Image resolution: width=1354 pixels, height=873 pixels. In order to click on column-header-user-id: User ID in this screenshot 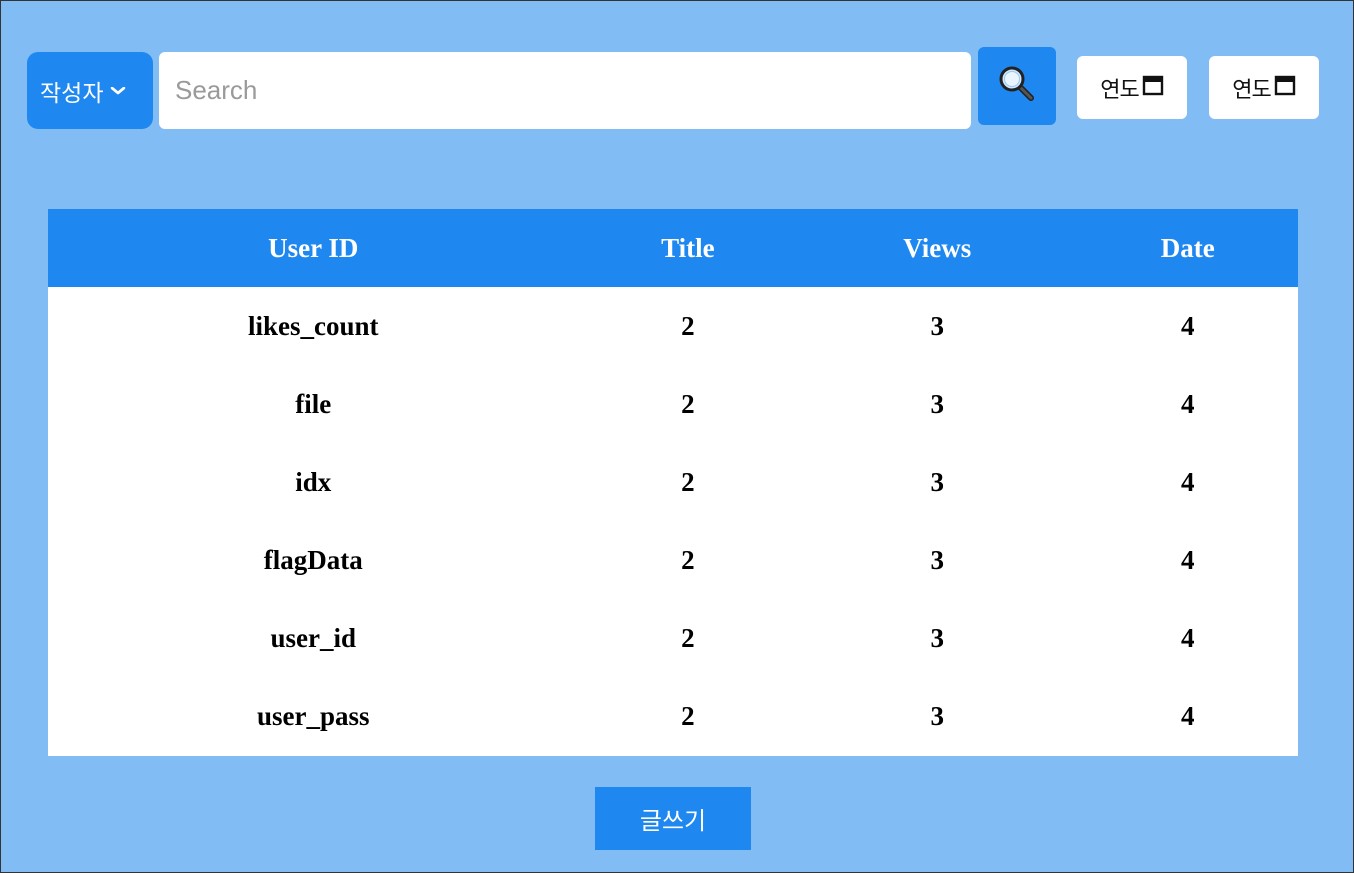, I will do `click(313, 247)`.